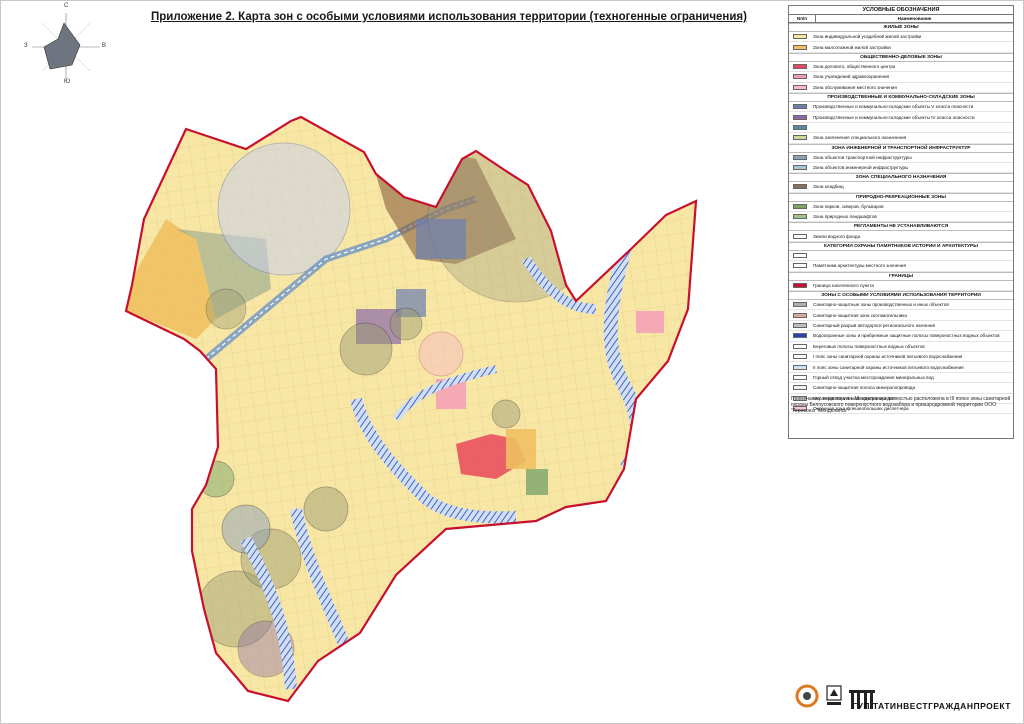 This screenshot has width=1024, height=724. I want to click on legend-columns: Nп/п Наименование, so click(901, 19).